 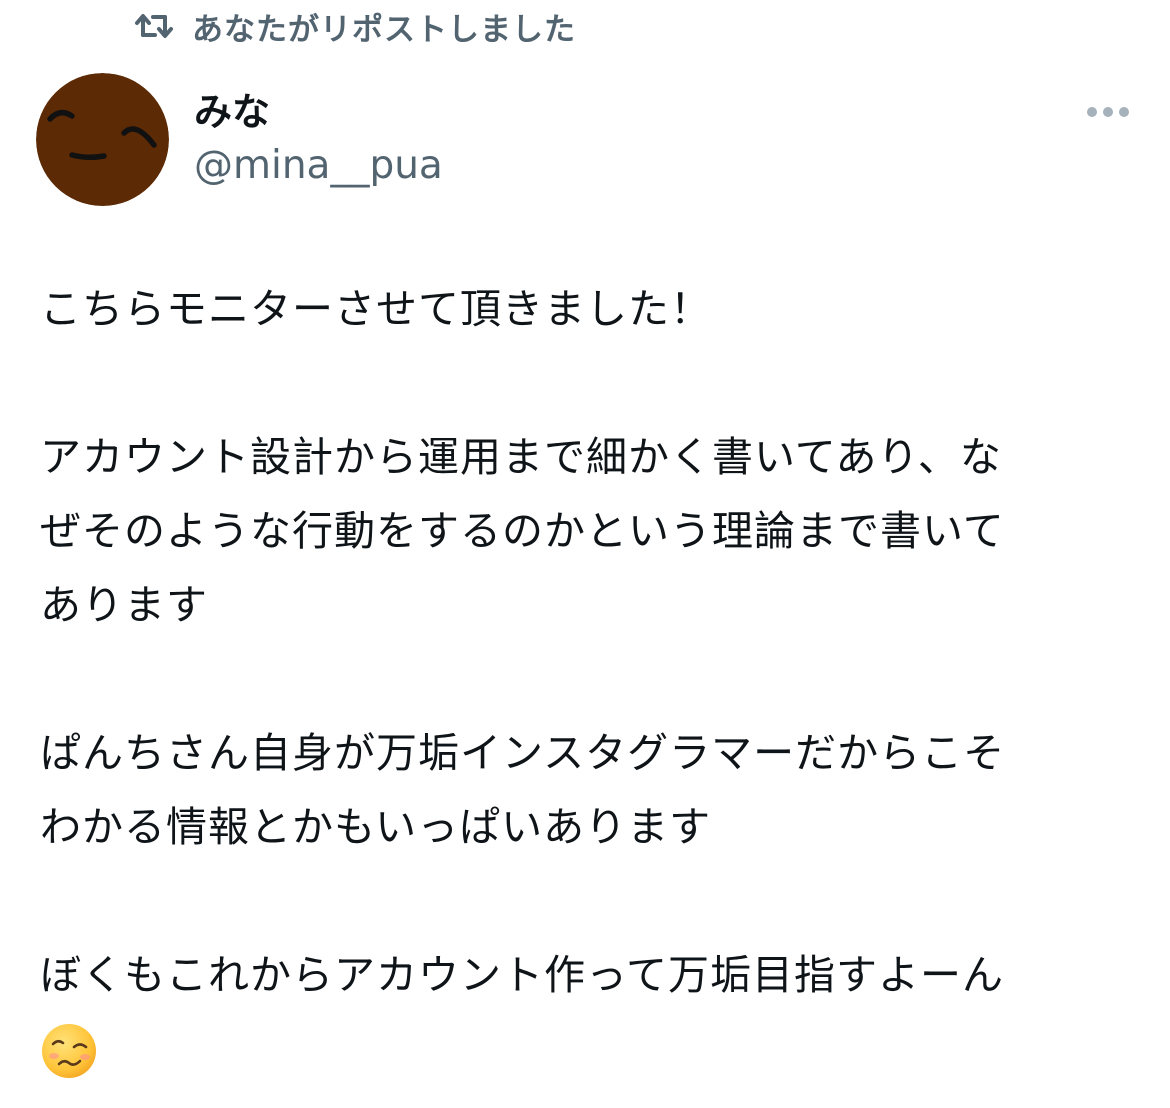 What do you see at coordinates (521, 457) in the screenshot?
I see `tweet-line: アカウント設計から運用まで細かく書いてあり、な` at bounding box center [521, 457].